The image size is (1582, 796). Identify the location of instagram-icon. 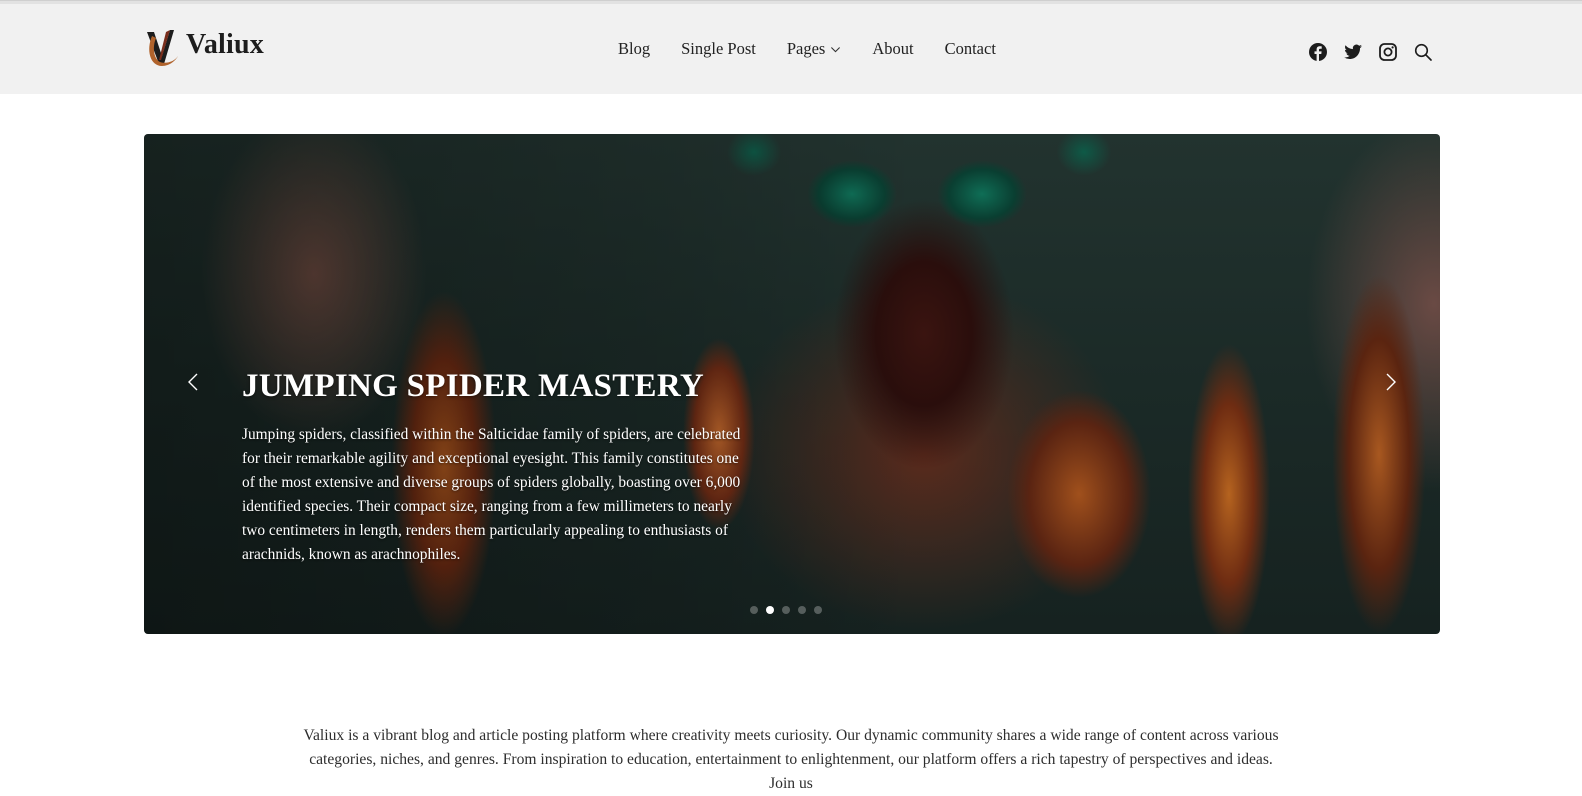
(1388, 52).